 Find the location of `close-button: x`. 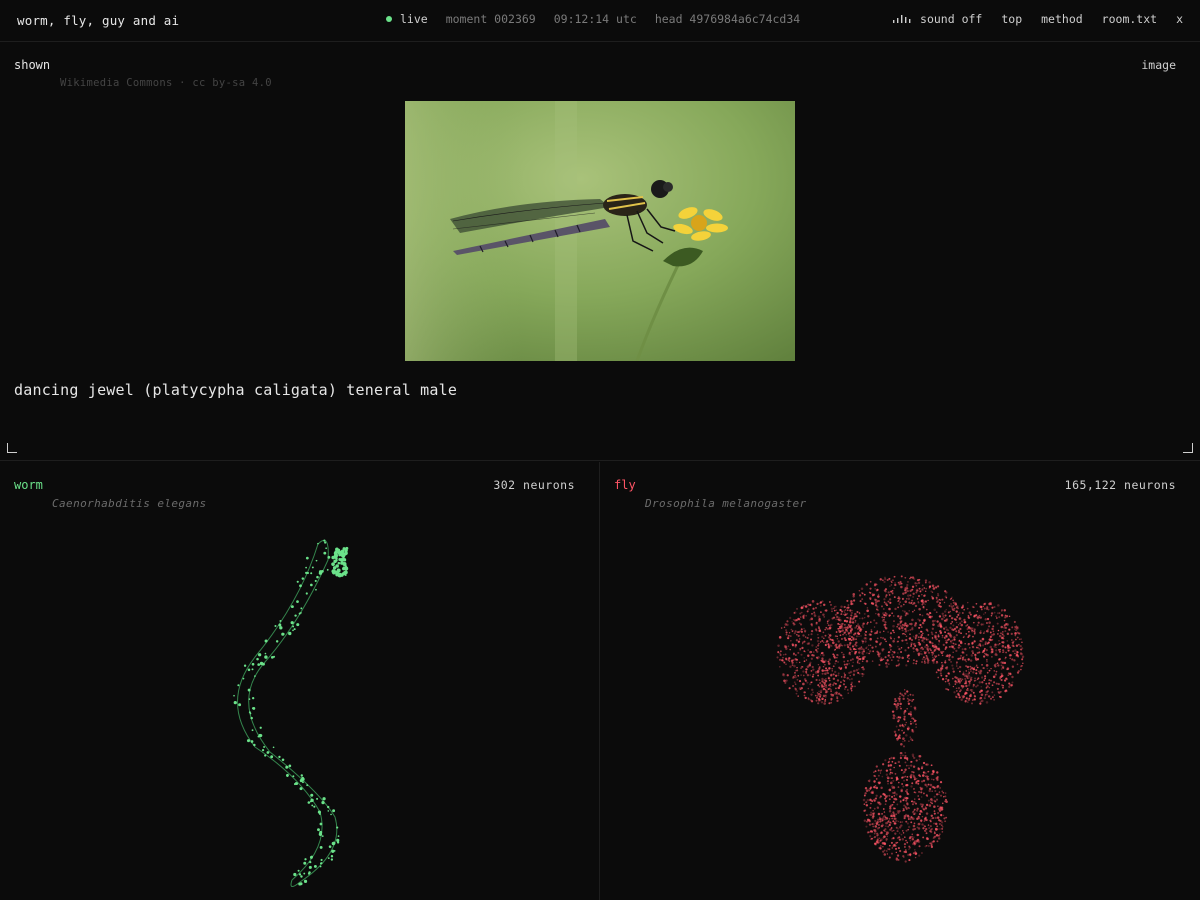

close-button: x is located at coordinates (1179, 19).